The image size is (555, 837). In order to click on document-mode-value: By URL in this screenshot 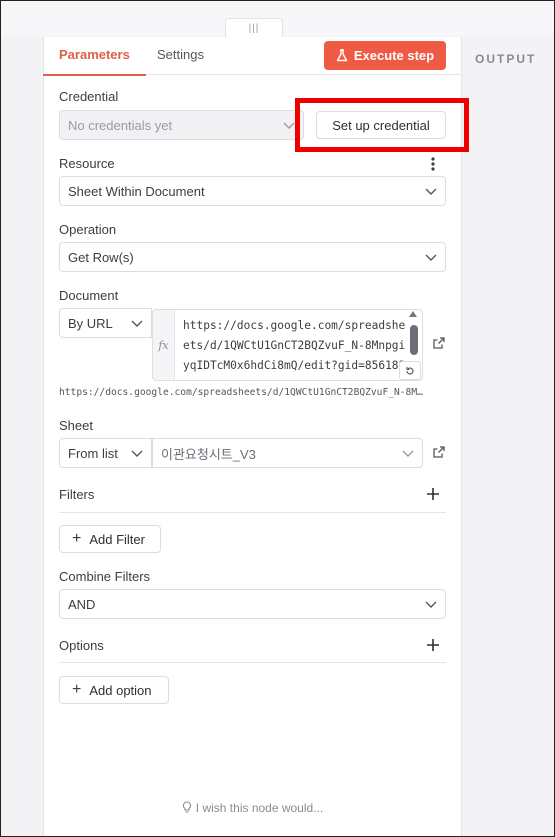, I will do `click(90, 323)`.